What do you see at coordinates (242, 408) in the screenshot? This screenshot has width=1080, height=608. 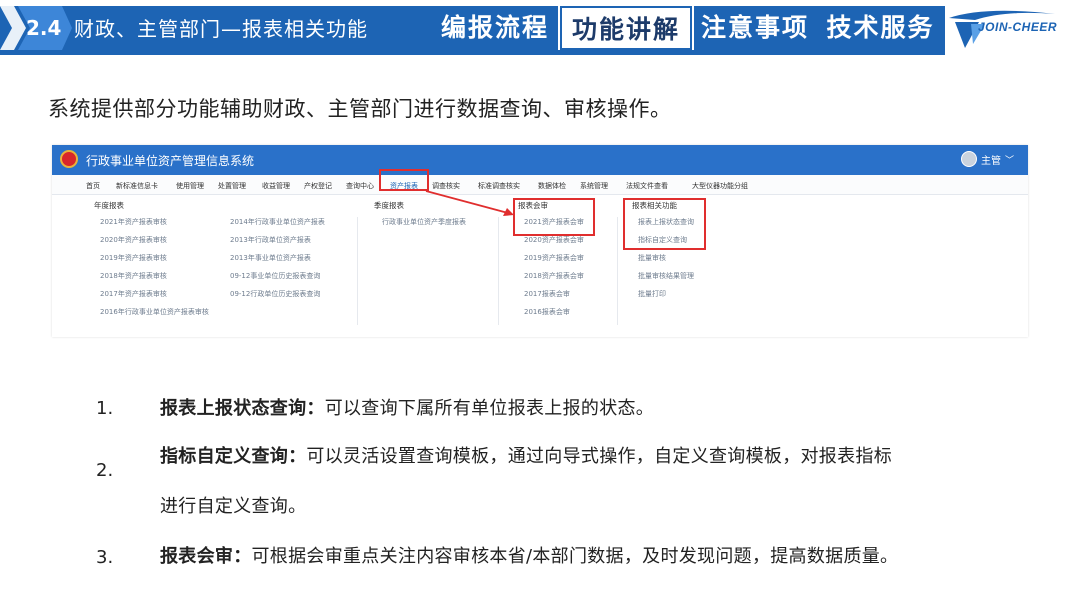 I see `list-term-1: 报表上报状态查询：` at bounding box center [242, 408].